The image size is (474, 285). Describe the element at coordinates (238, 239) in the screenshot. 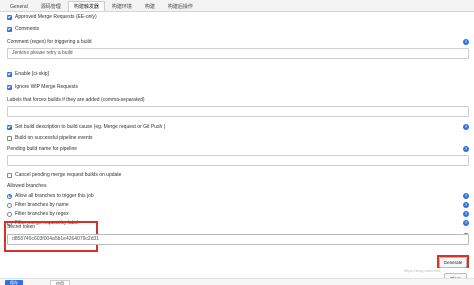

I see `secret-token-input: d858749c603f004a5b1e4264079c2d31` at that location.